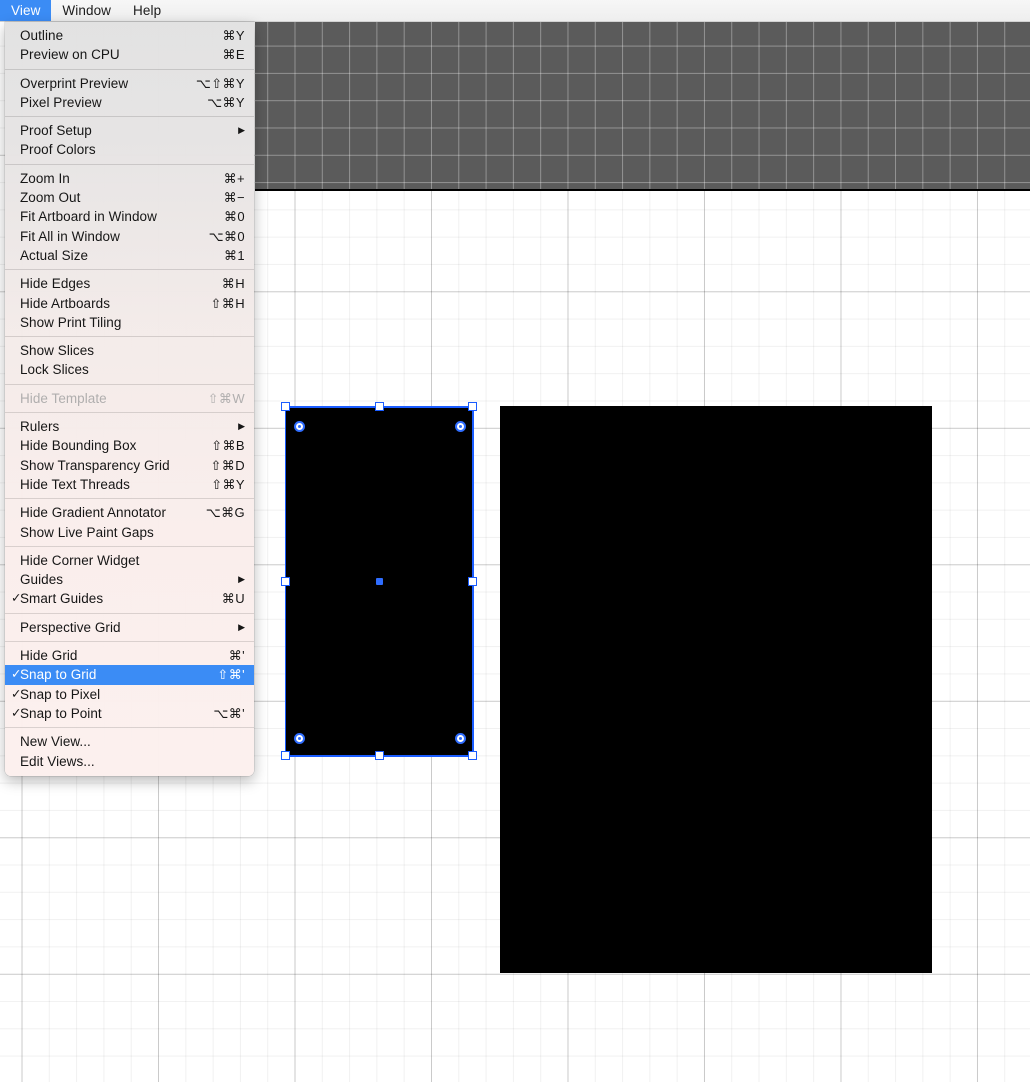 This screenshot has width=1030, height=1082. Describe the element at coordinates (129, 236) in the screenshot. I see `menu-item-fit-all-in-window: Fit All in Window ⌥⌘0` at that location.